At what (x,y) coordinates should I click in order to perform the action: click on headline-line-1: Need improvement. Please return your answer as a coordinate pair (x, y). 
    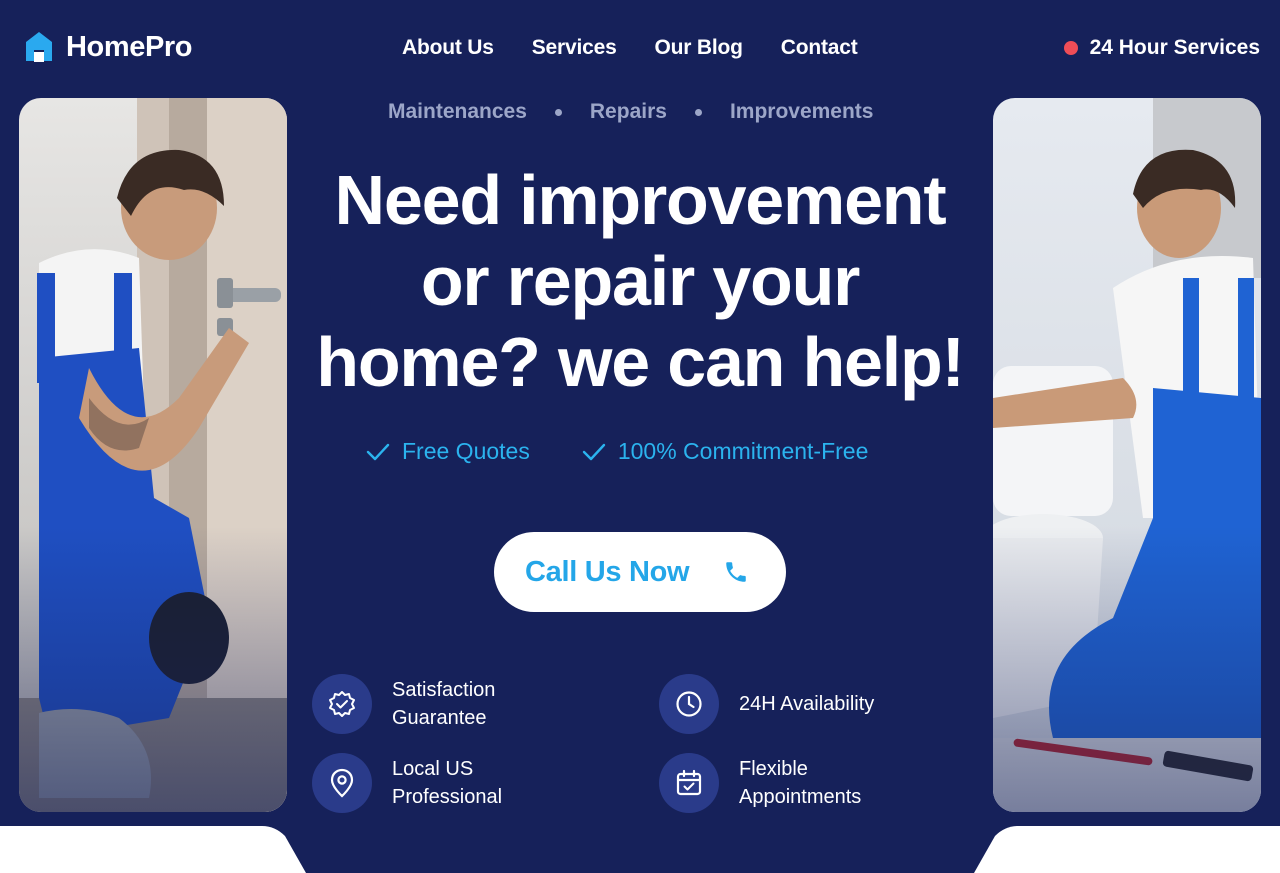
    Looking at the image, I should click on (640, 200).